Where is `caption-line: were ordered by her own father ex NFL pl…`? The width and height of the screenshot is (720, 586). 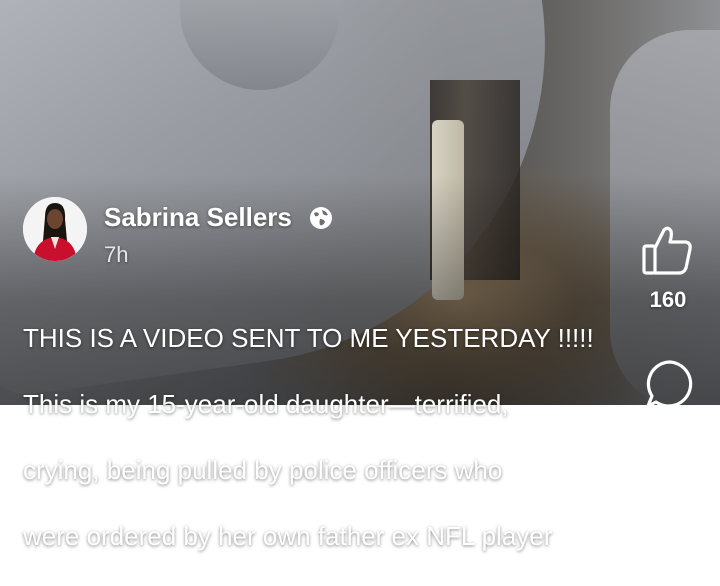
caption-line: were ordered by her own father ex NFL pl… is located at coordinates (288, 536).